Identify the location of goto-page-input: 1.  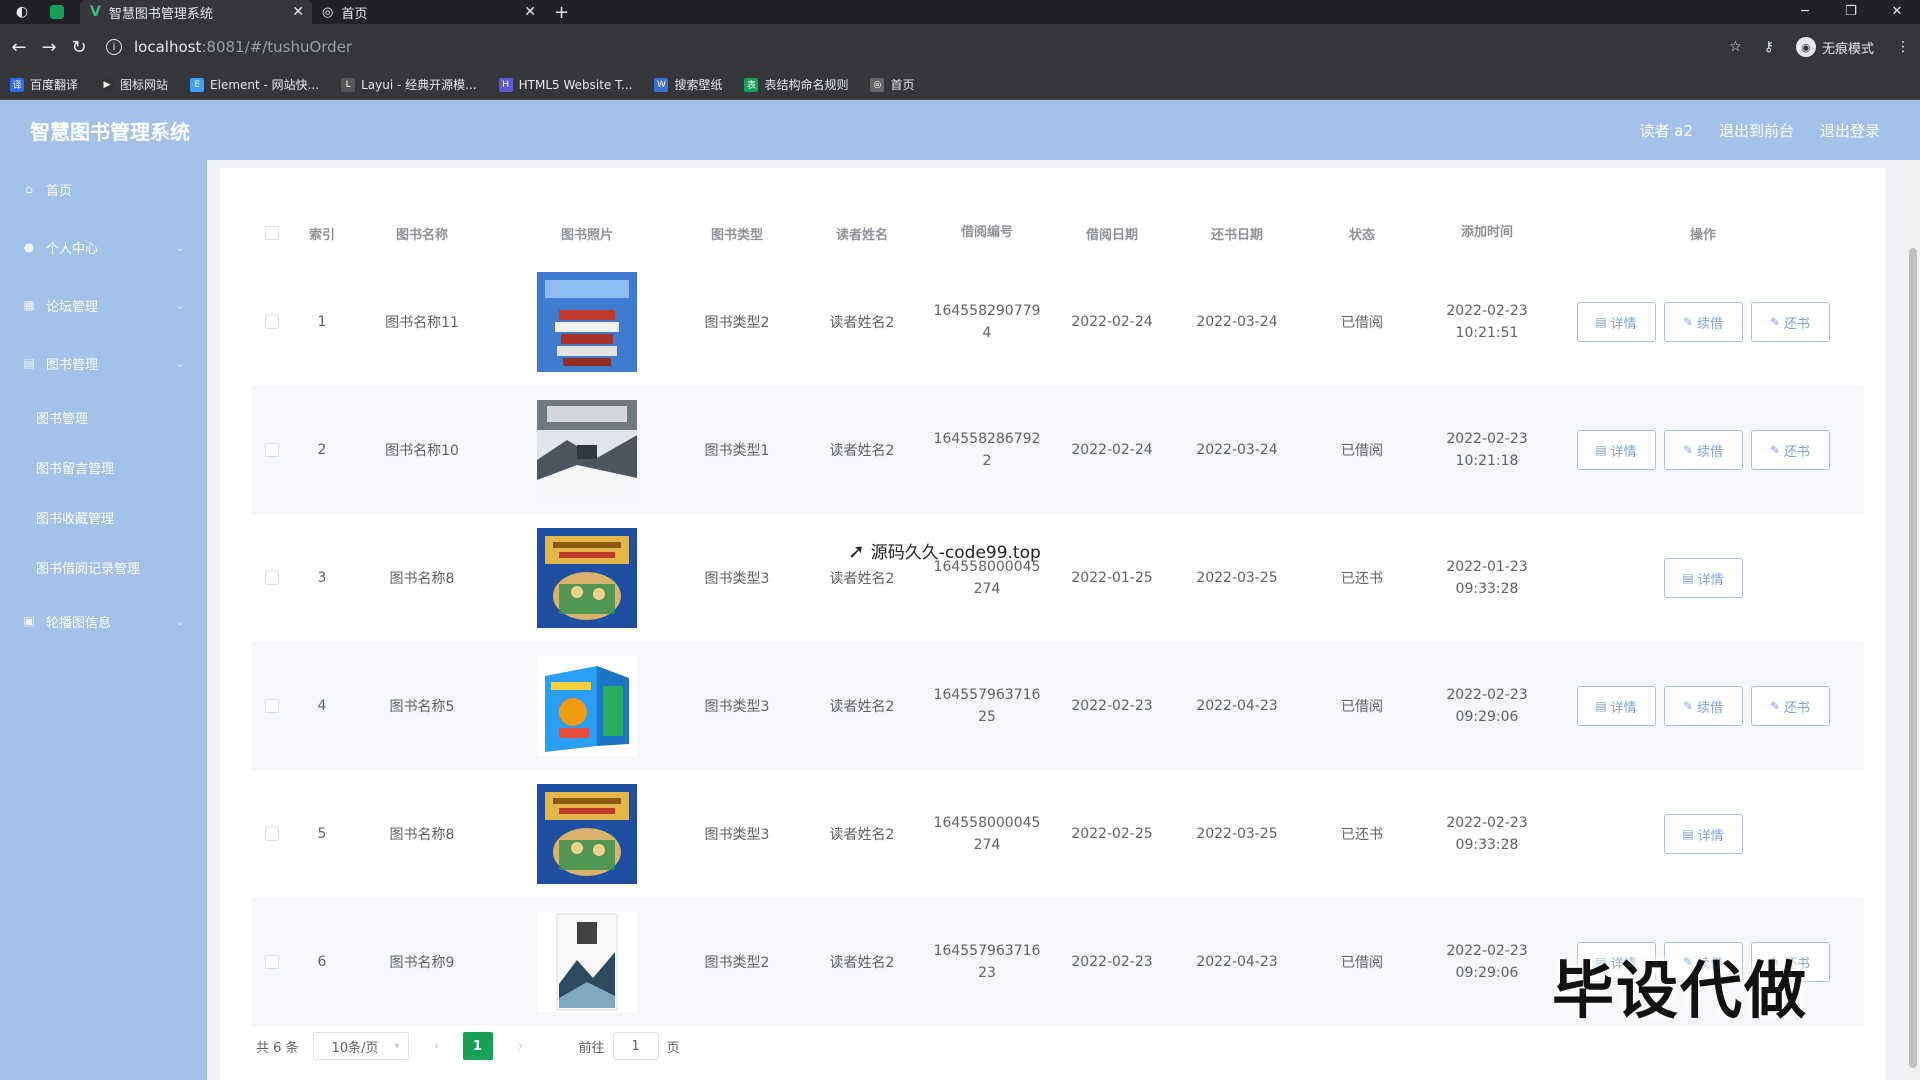
(635, 1046).